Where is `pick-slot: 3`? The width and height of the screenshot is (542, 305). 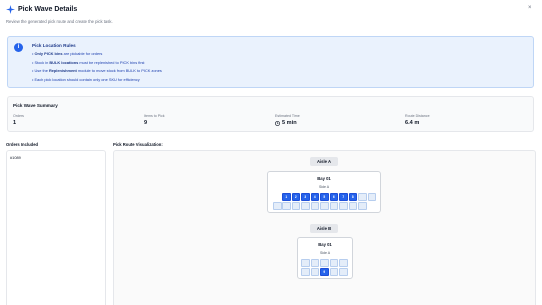 pick-slot: 3 is located at coordinates (305, 197).